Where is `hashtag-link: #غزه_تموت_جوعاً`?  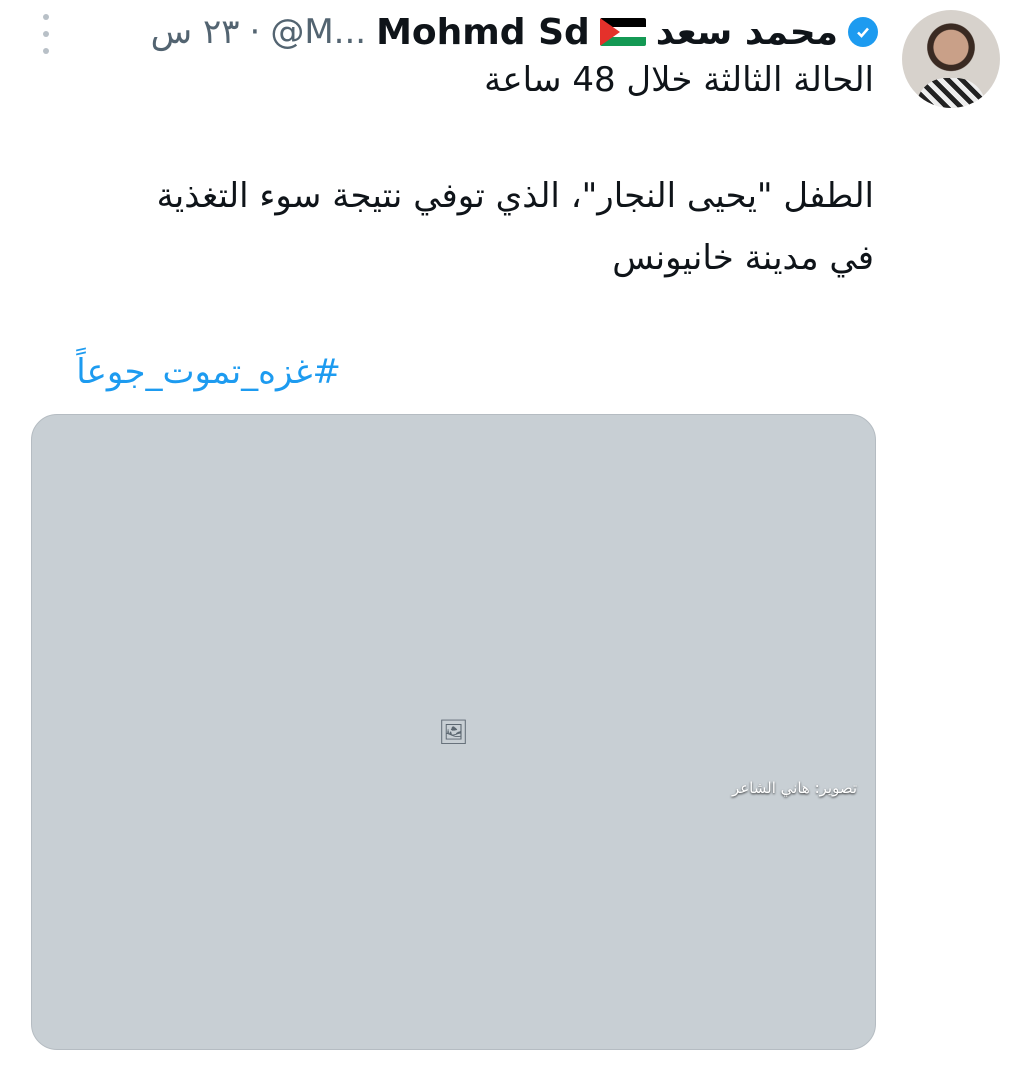
hashtag-link: #غزه_تموت_جوعاً is located at coordinates (208, 372).